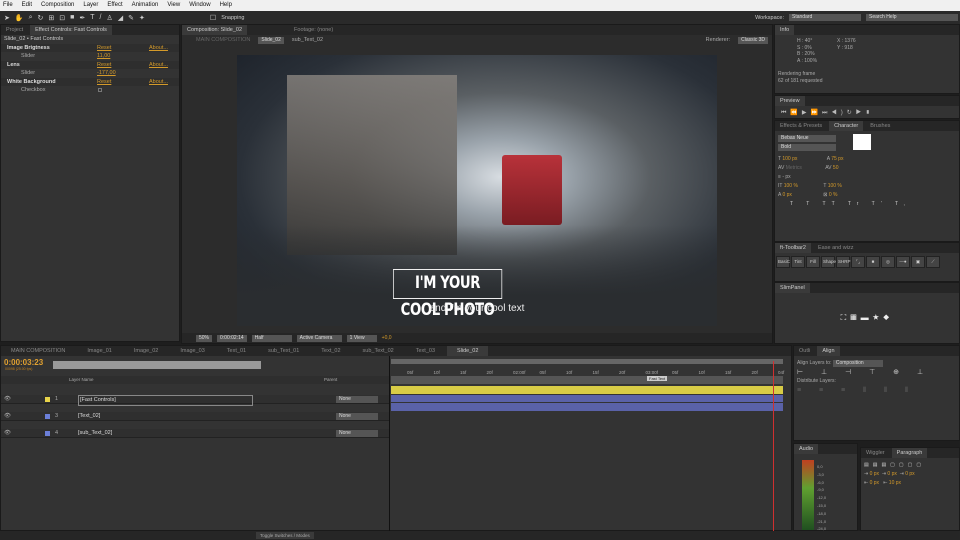  I want to click on layer-name: [Text_02], so click(89, 416).